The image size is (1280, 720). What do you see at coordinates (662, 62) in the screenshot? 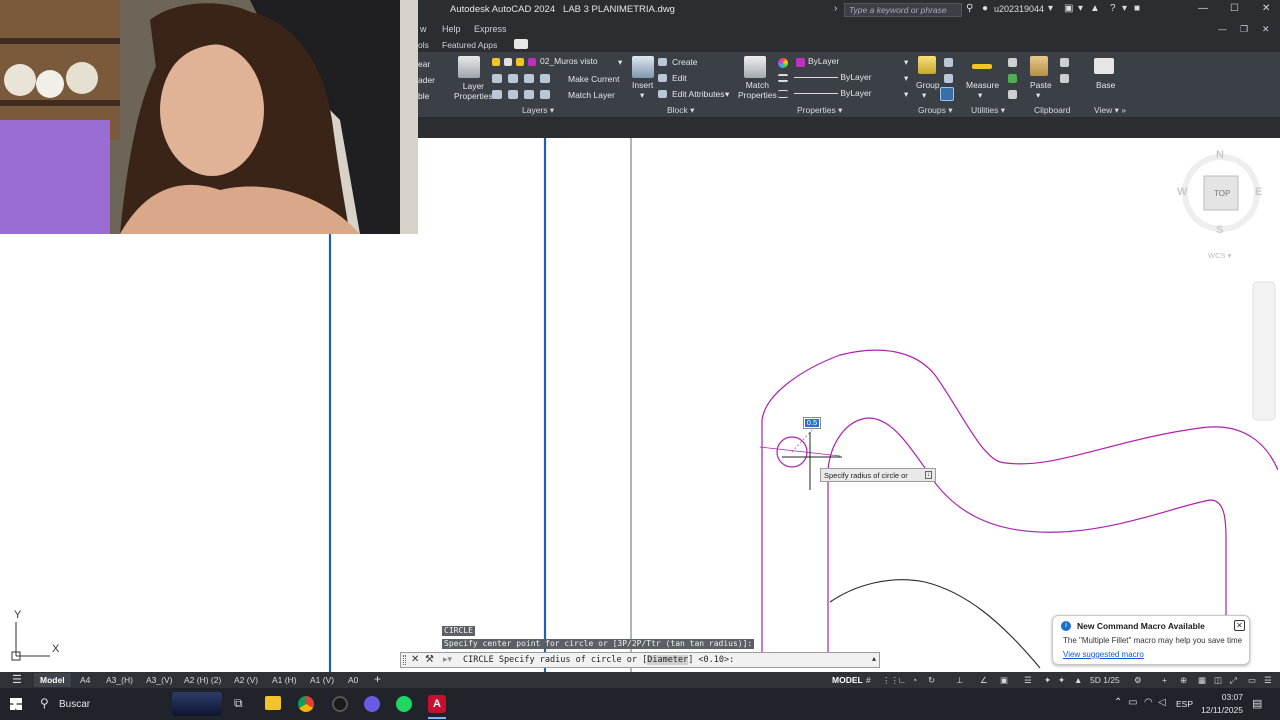
I see `create-block-icon` at bounding box center [662, 62].